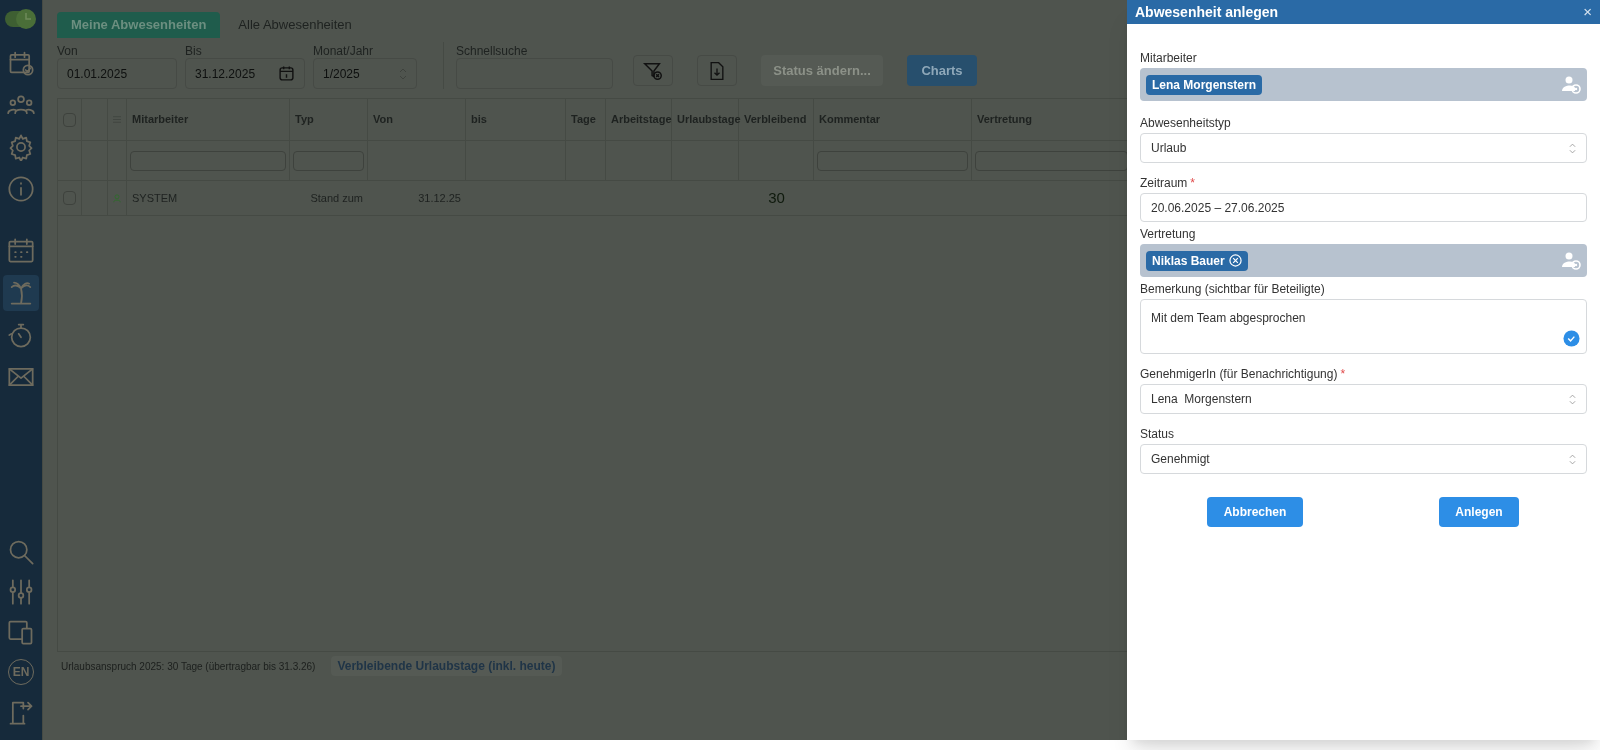 This screenshot has height=750, width=1600. What do you see at coordinates (117, 73) in the screenshot?
I see `input-field: 01.01.2025` at bounding box center [117, 73].